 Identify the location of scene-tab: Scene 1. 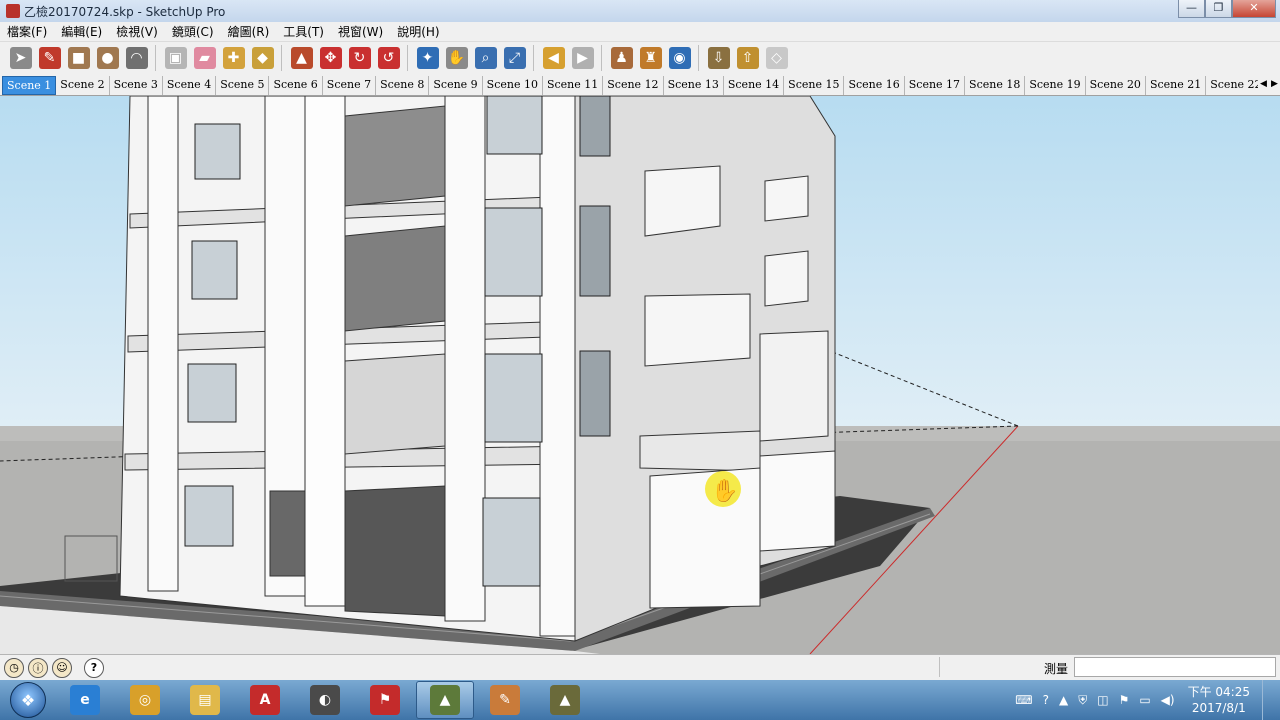
(29, 85).